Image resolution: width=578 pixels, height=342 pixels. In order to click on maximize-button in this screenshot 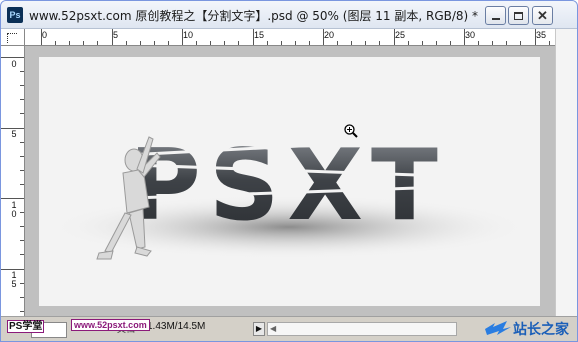, I will do `click(518, 15)`.